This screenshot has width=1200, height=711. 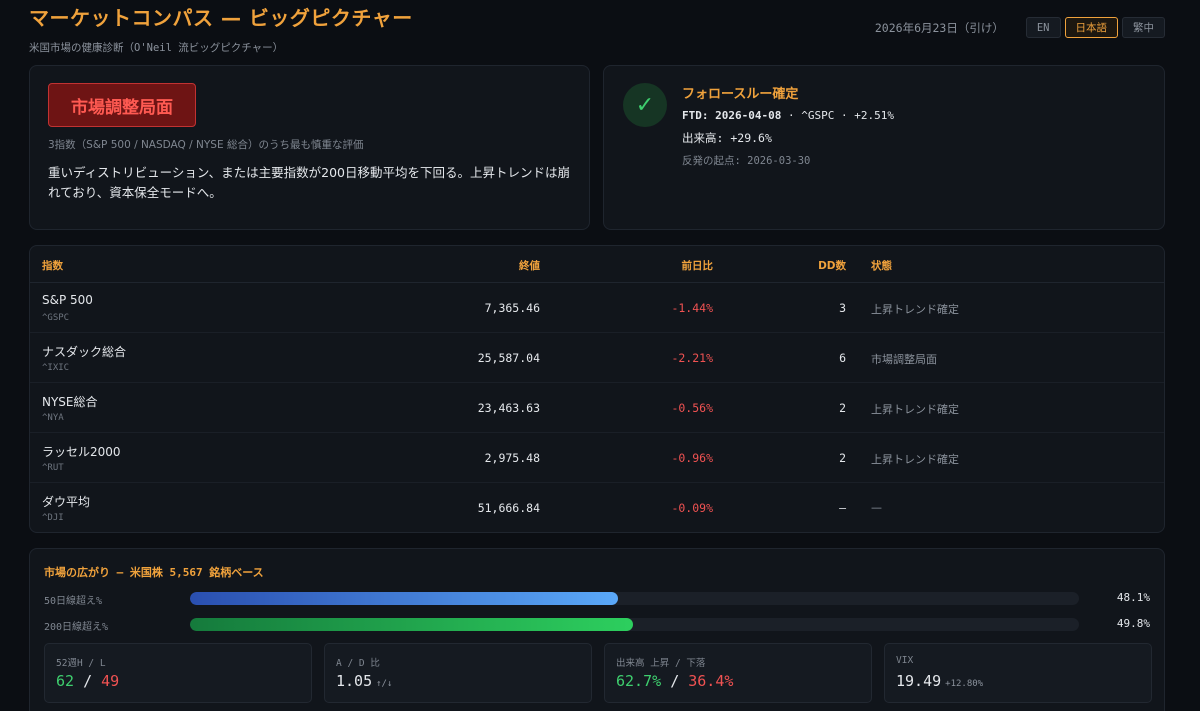 I want to click on up-volume: 62.7%, so click(x=639, y=681).